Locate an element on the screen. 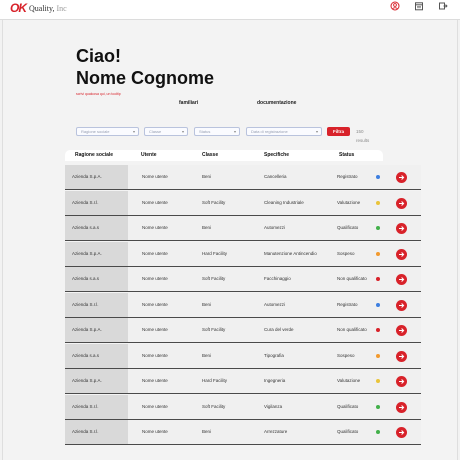 Image resolution: width=460 pixels, height=460 pixels. logo-mark: OK is located at coordinates (18, 8).